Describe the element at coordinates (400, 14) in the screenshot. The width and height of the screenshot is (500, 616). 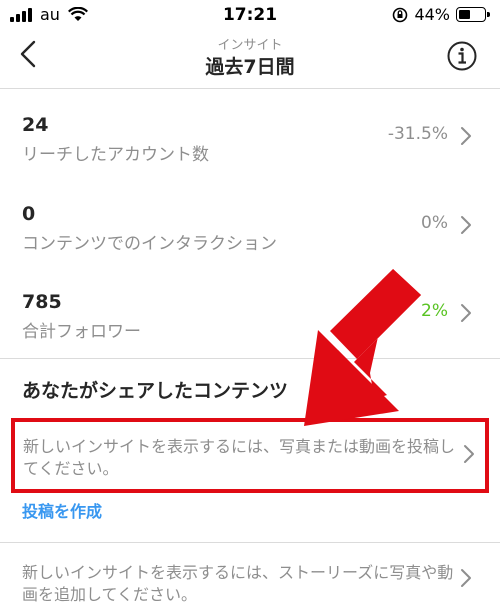
I see `orientation-lock-icon` at that location.